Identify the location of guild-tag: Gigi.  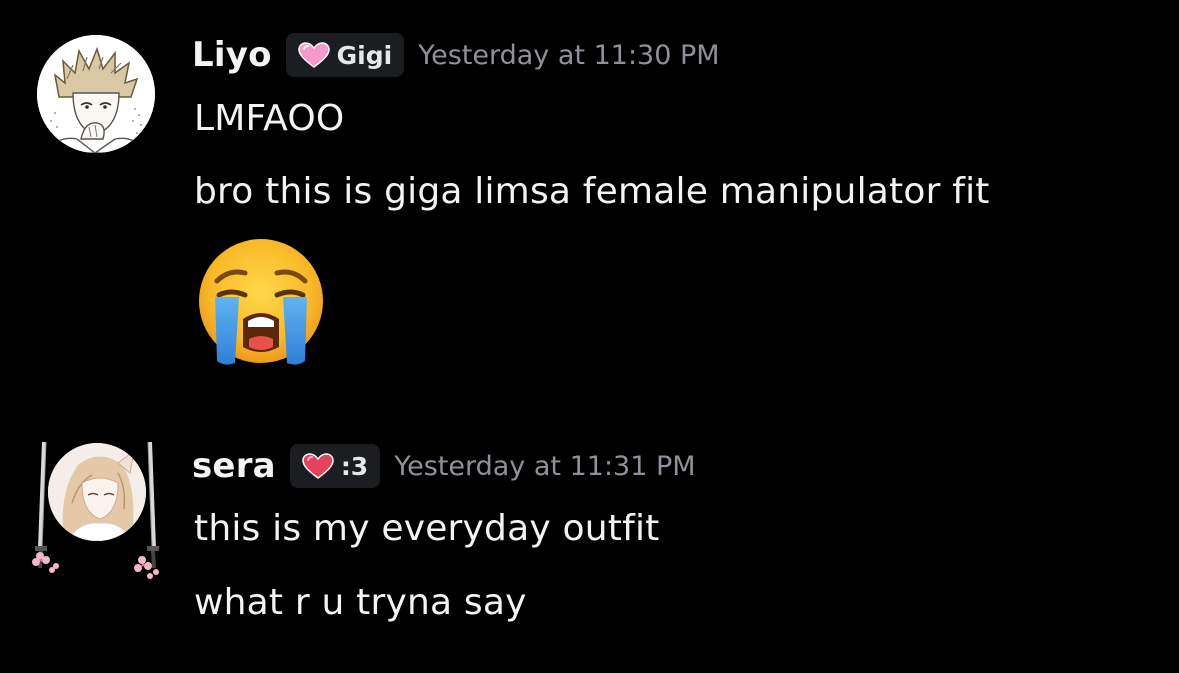
(345, 55).